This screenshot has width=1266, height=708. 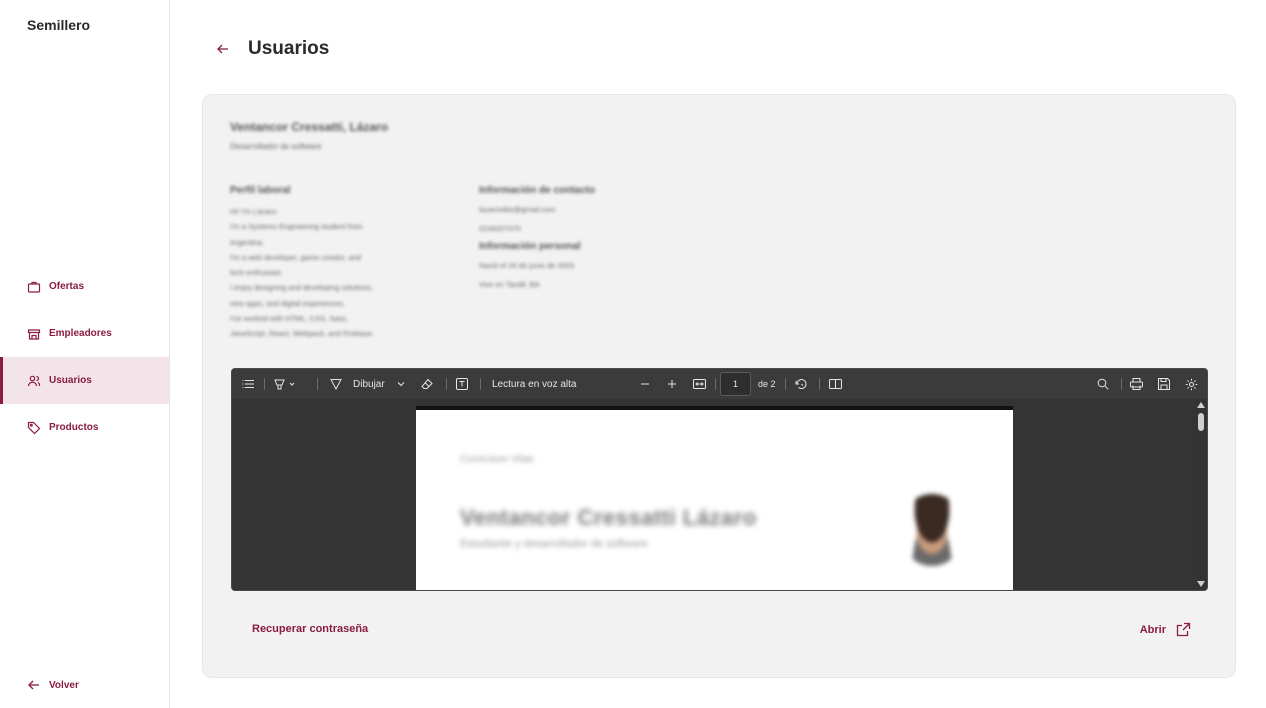 What do you see at coordinates (289, 48) in the screenshot?
I see `page-title: Usuarios` at bounding box center [289, 48].